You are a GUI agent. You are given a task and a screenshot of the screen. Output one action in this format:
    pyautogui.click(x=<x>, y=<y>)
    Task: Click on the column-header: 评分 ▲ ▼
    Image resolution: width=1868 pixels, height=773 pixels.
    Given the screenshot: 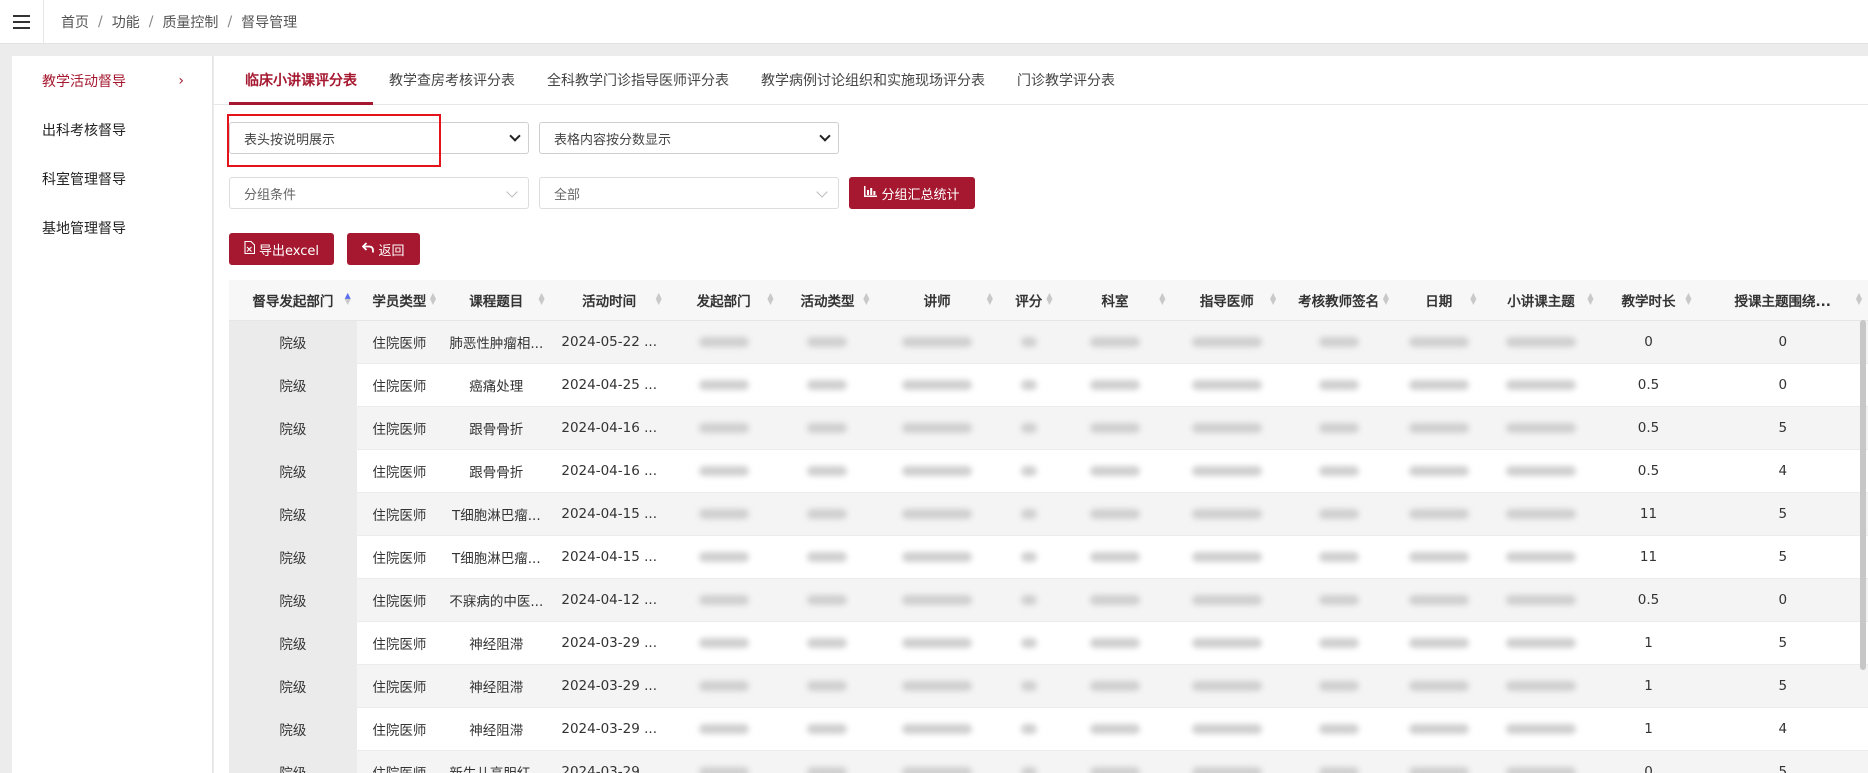 What is the action you would take?
    pyautogui.click(x=1028, y=300)
    